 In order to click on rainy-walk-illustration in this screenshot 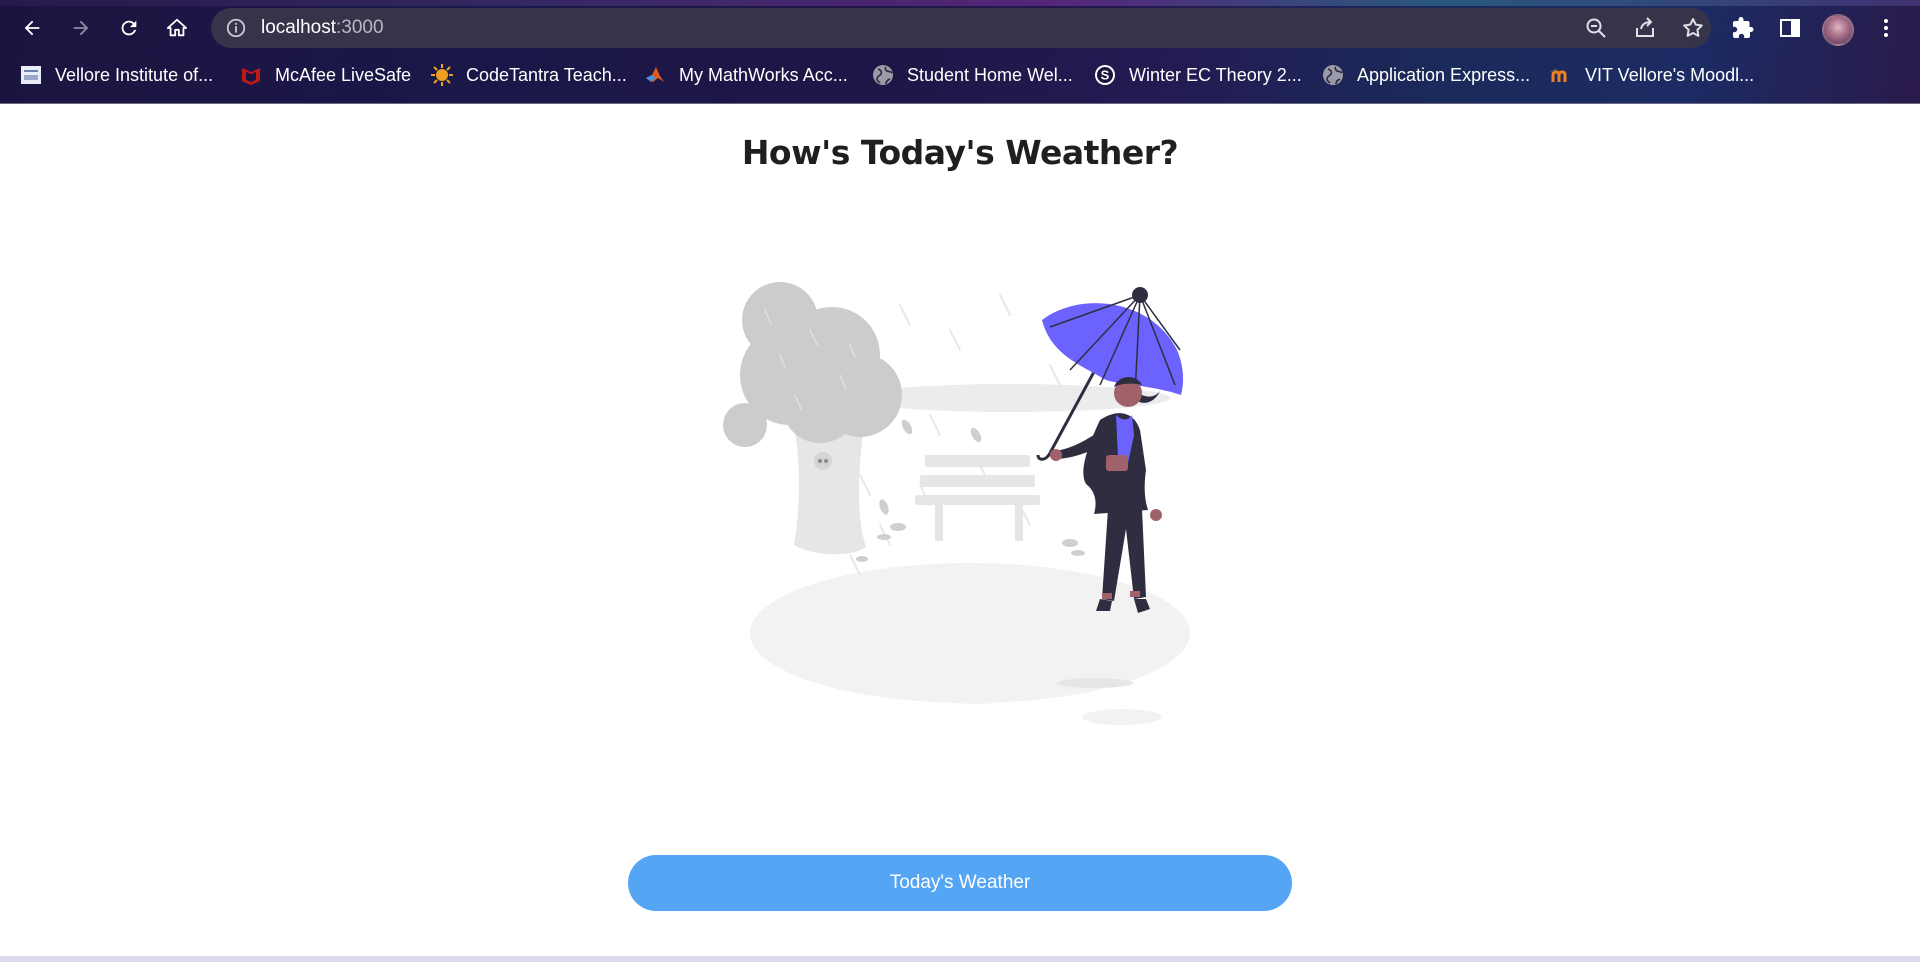, I will do `click(956, 503)`.